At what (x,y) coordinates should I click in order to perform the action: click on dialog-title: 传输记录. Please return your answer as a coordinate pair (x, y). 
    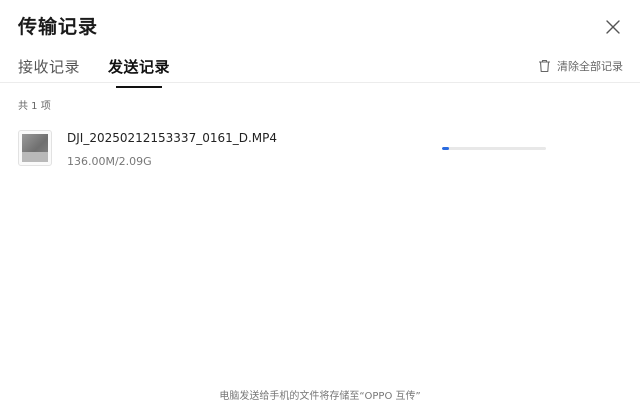
    Looking at the image, I should click on (58, 27).